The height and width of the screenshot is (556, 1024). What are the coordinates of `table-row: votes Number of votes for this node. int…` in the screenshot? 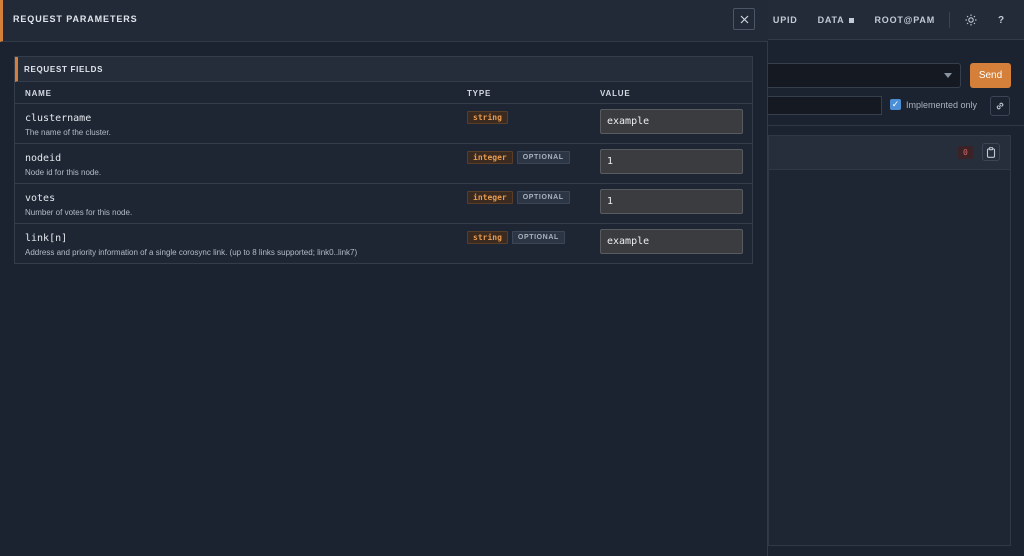 It's located at (383, 204).